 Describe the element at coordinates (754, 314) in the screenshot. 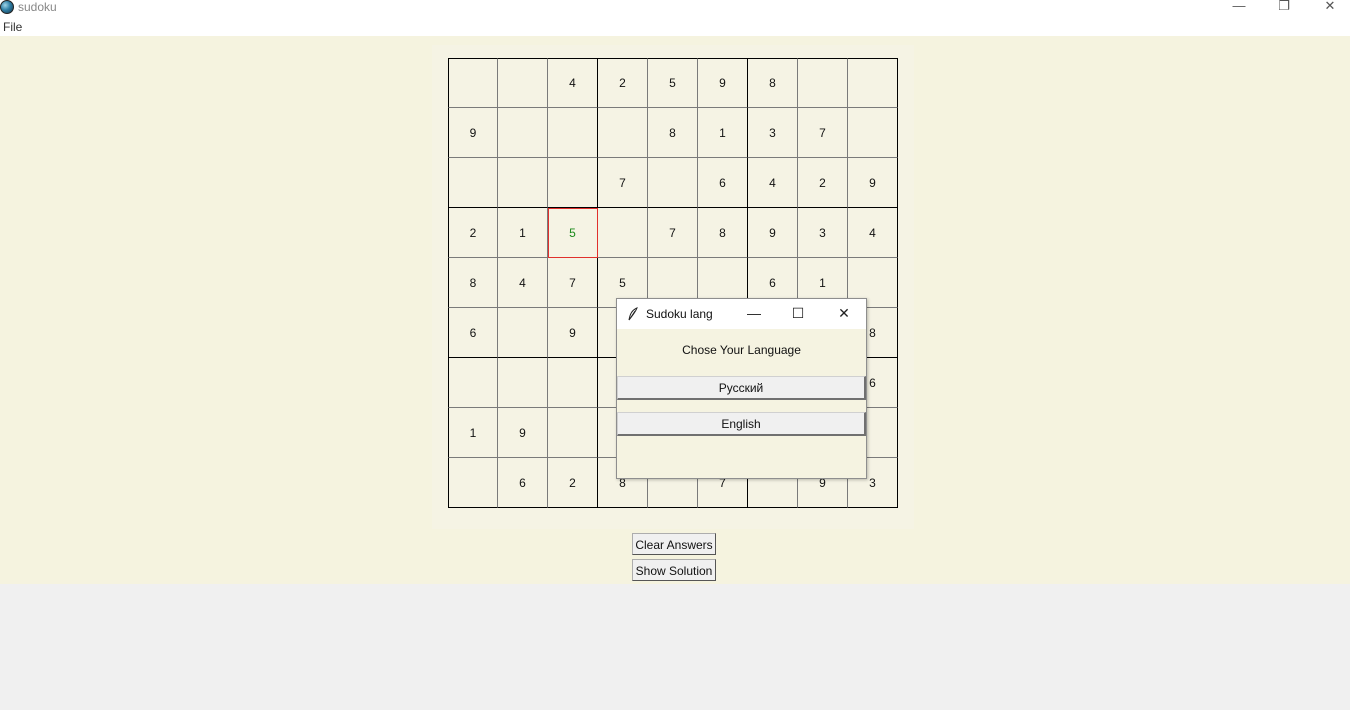

I see `dialog-minimize-icon: —` at that location.